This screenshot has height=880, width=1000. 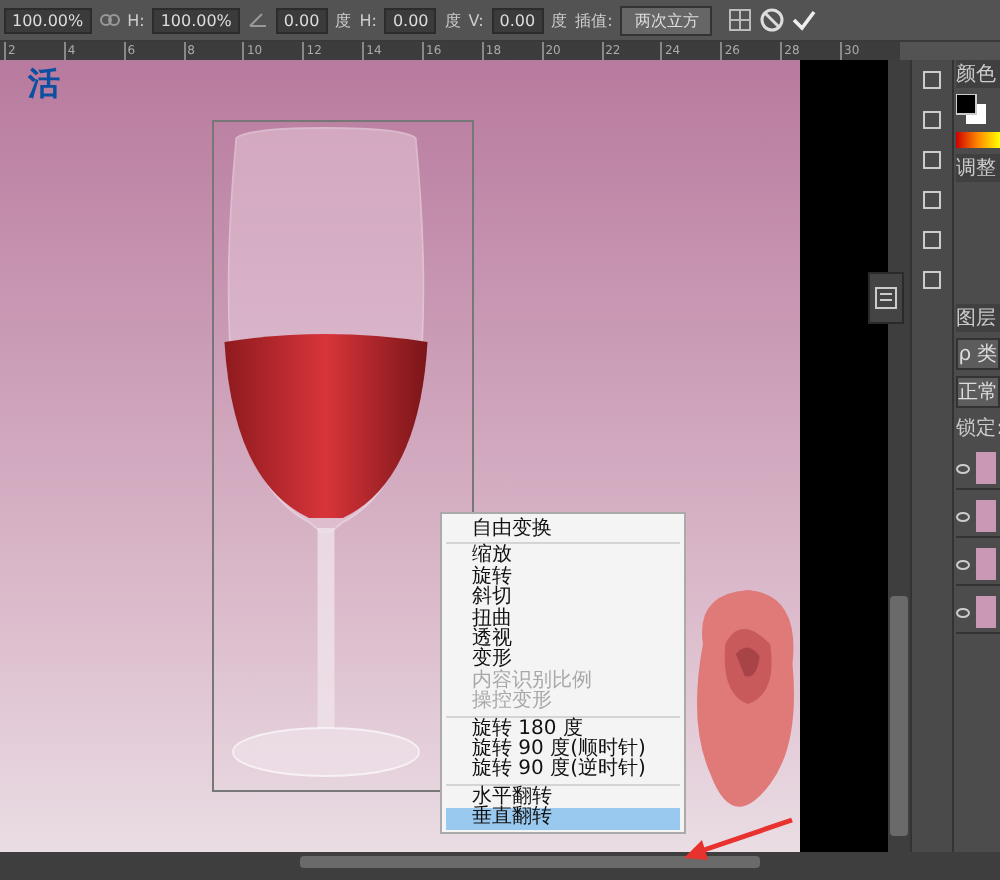 I want to click on skew-h-label: H:, so click(x=368, y=20).